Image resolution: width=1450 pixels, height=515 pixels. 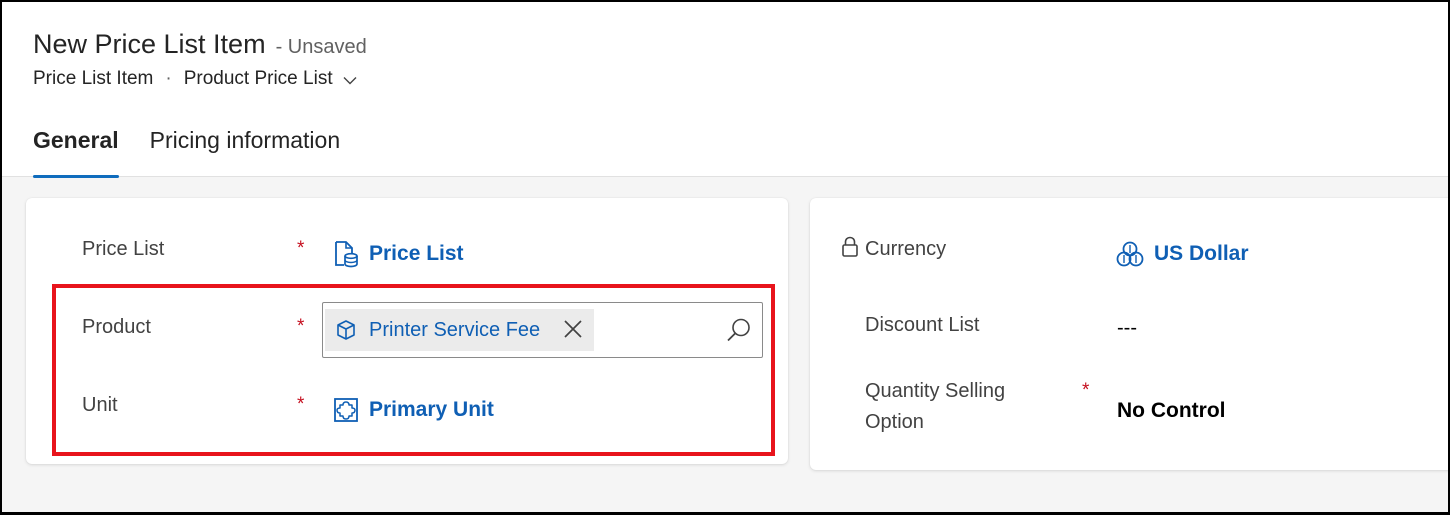 I want to click on unit-link: Primary Unit, so click(x=413, y=410).